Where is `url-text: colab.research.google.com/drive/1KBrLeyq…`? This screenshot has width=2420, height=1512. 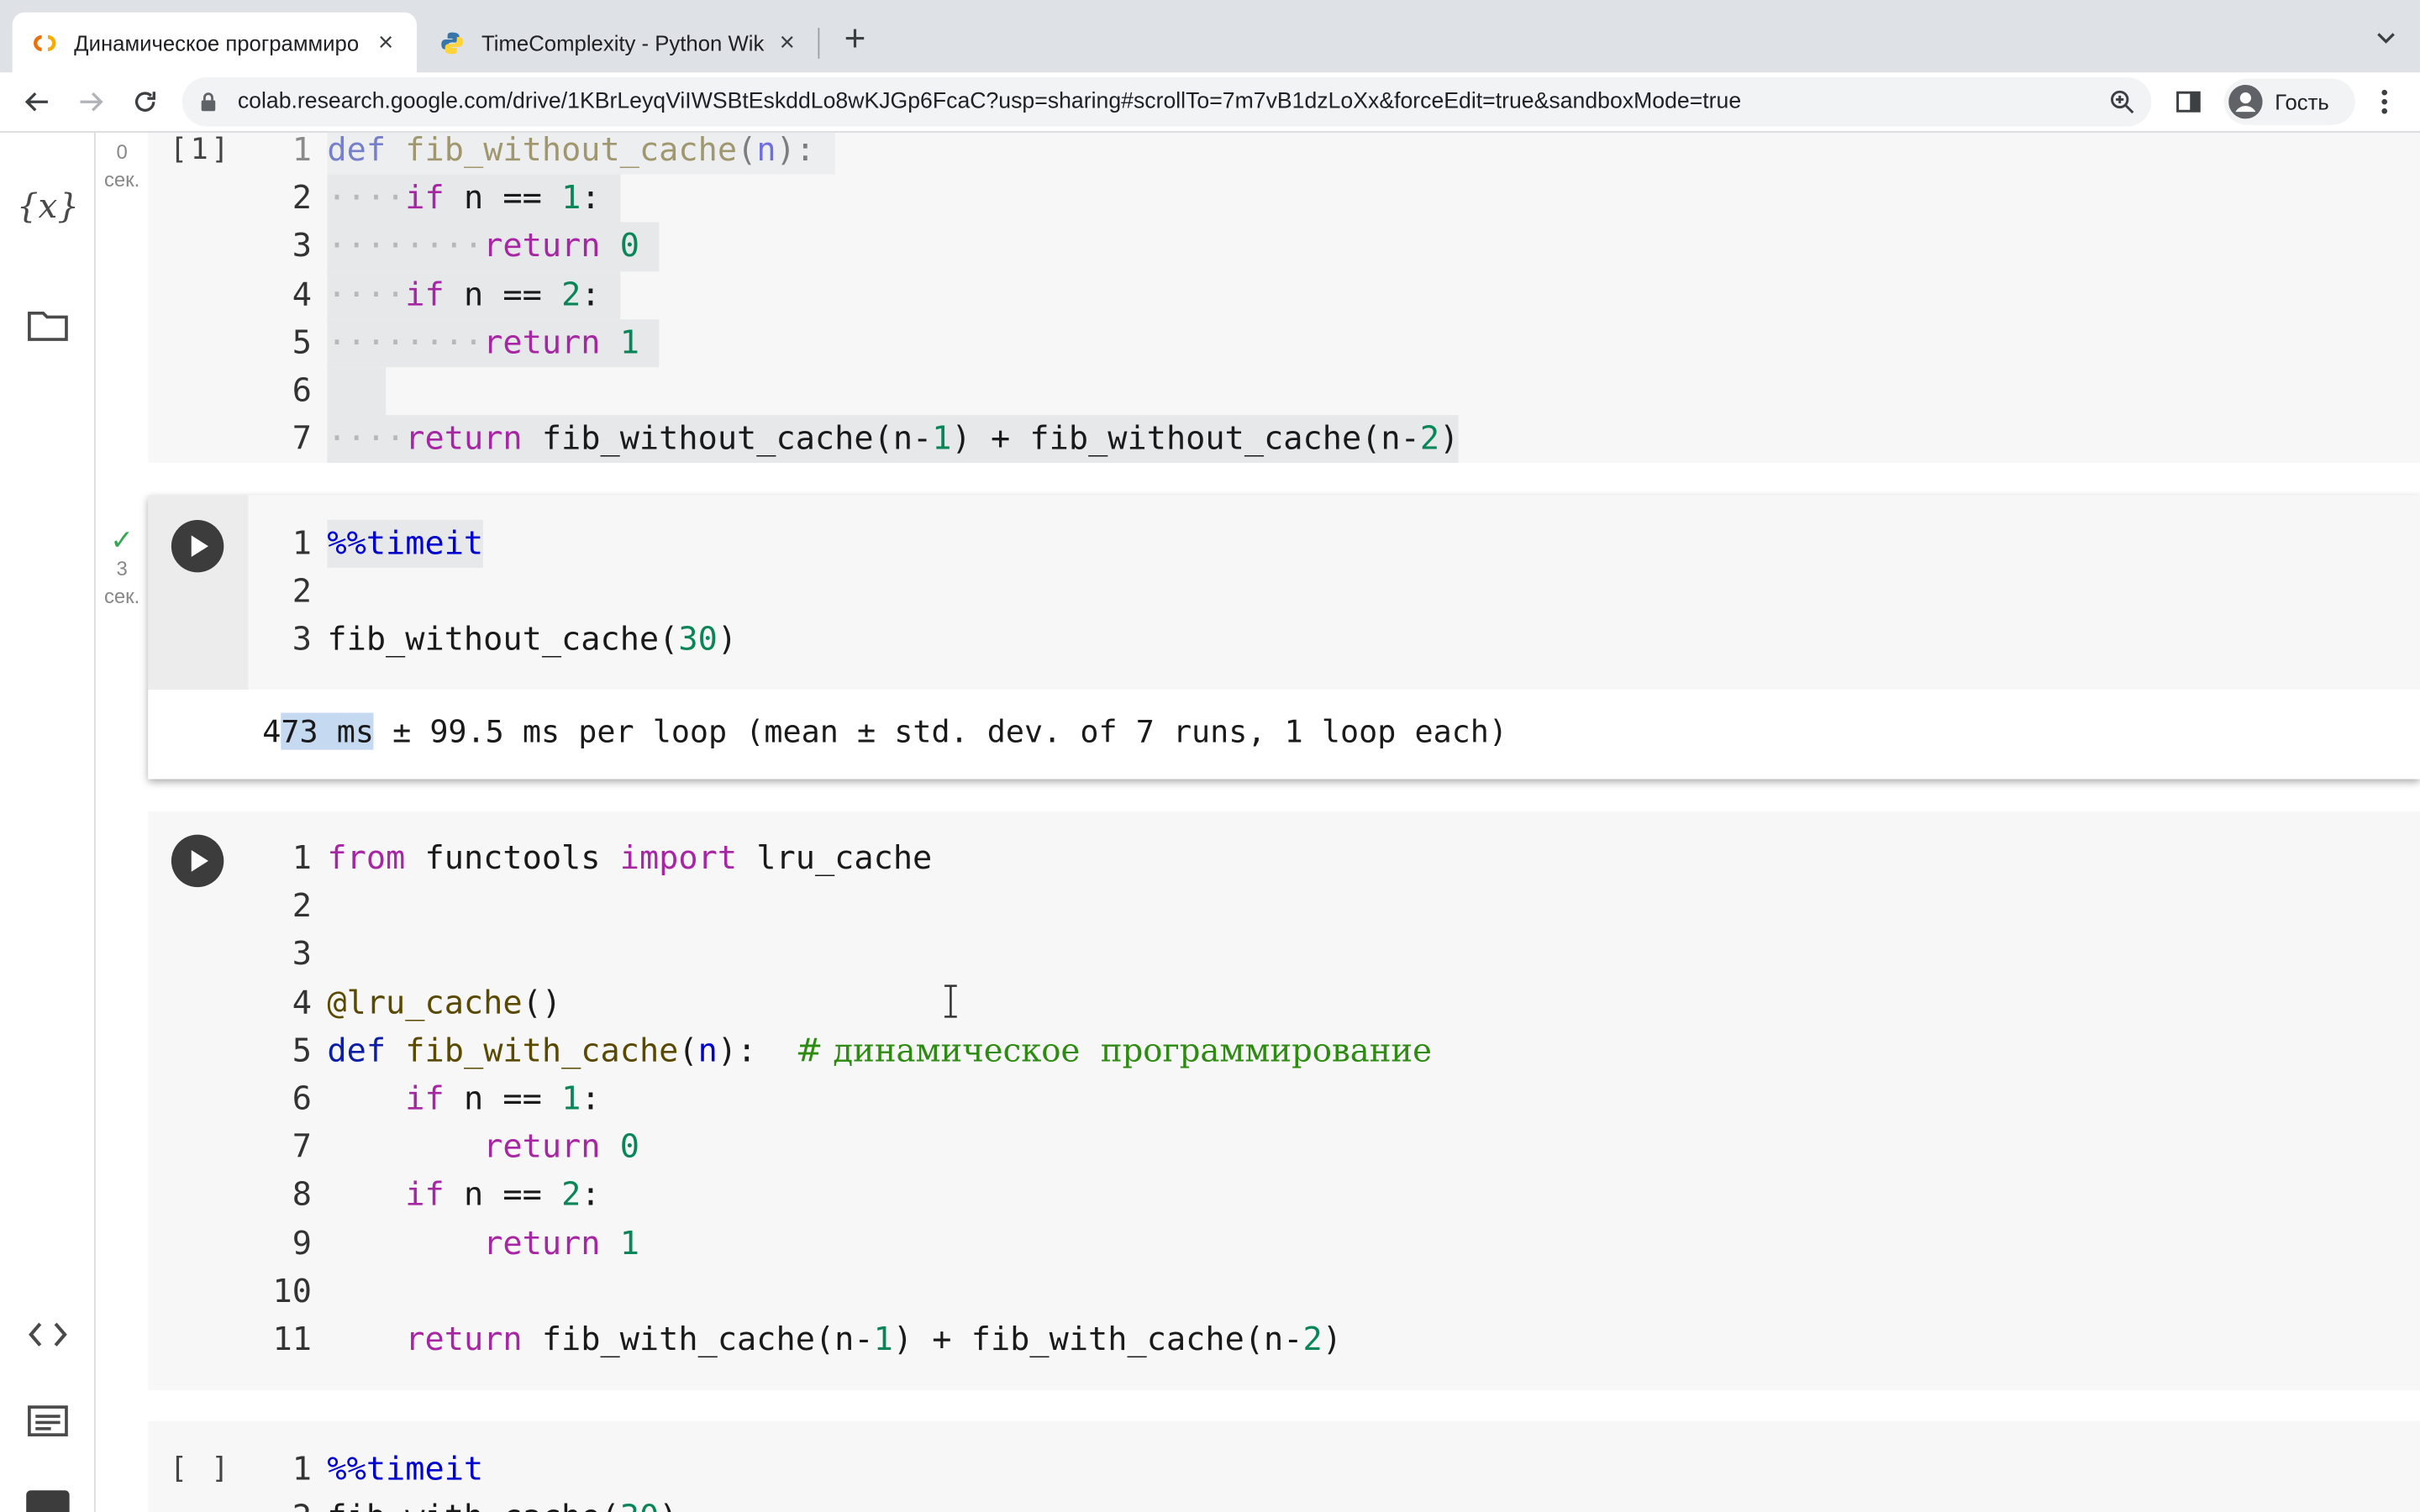
url-text: colab.research.google.com/drive/1KBrLeyq… is located at coordinates (990, 102).